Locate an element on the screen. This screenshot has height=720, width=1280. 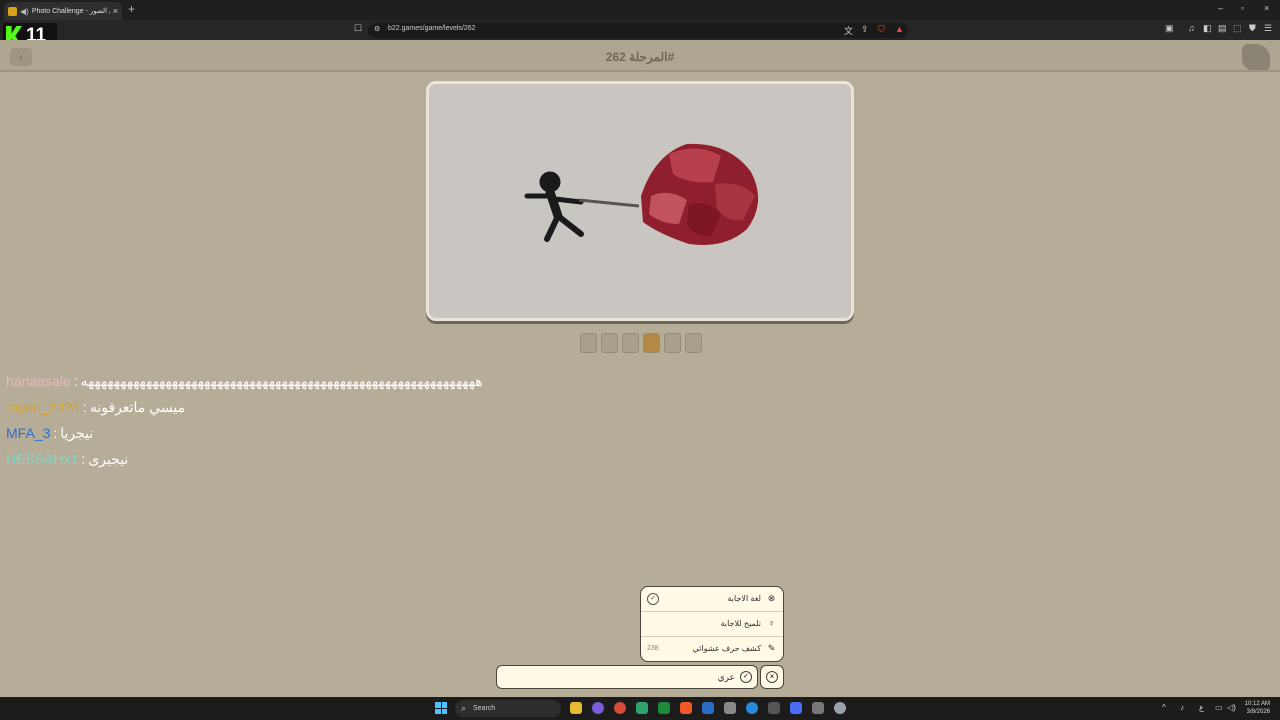
bookmark-icon: ☐ is located at coordinates (358, 28).